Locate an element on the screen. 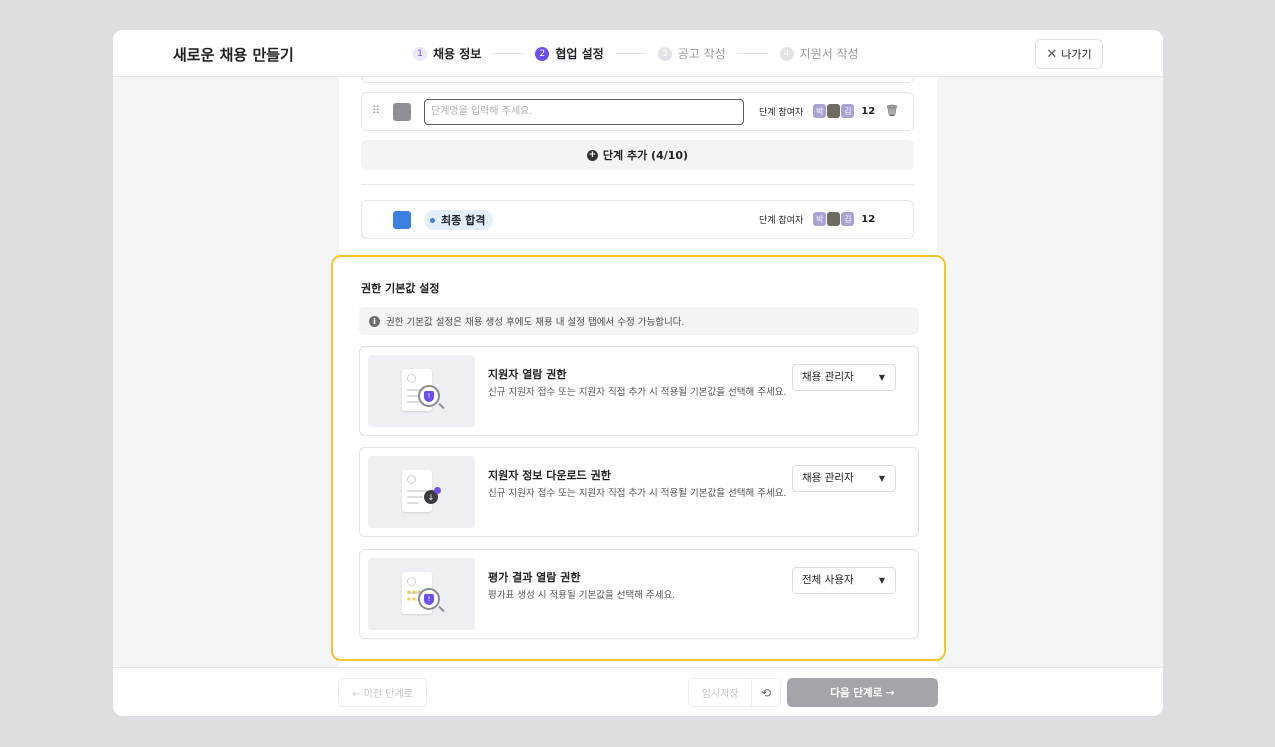  step-1-number: 1 is located at coordinates (420, 53).